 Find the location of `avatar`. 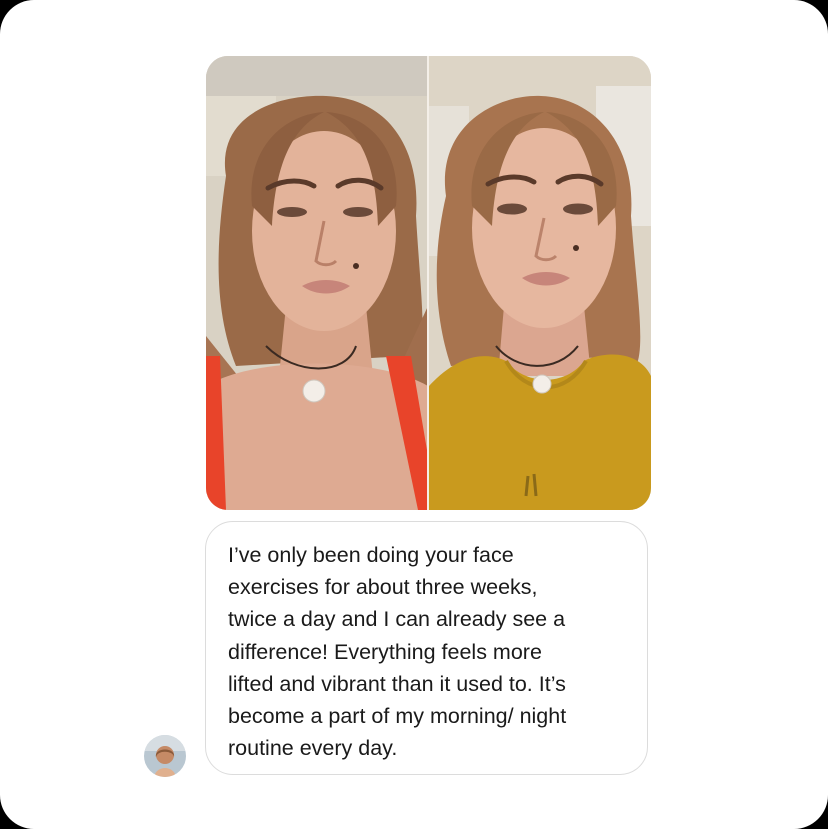

avatar is located at coordinates (165, 756).